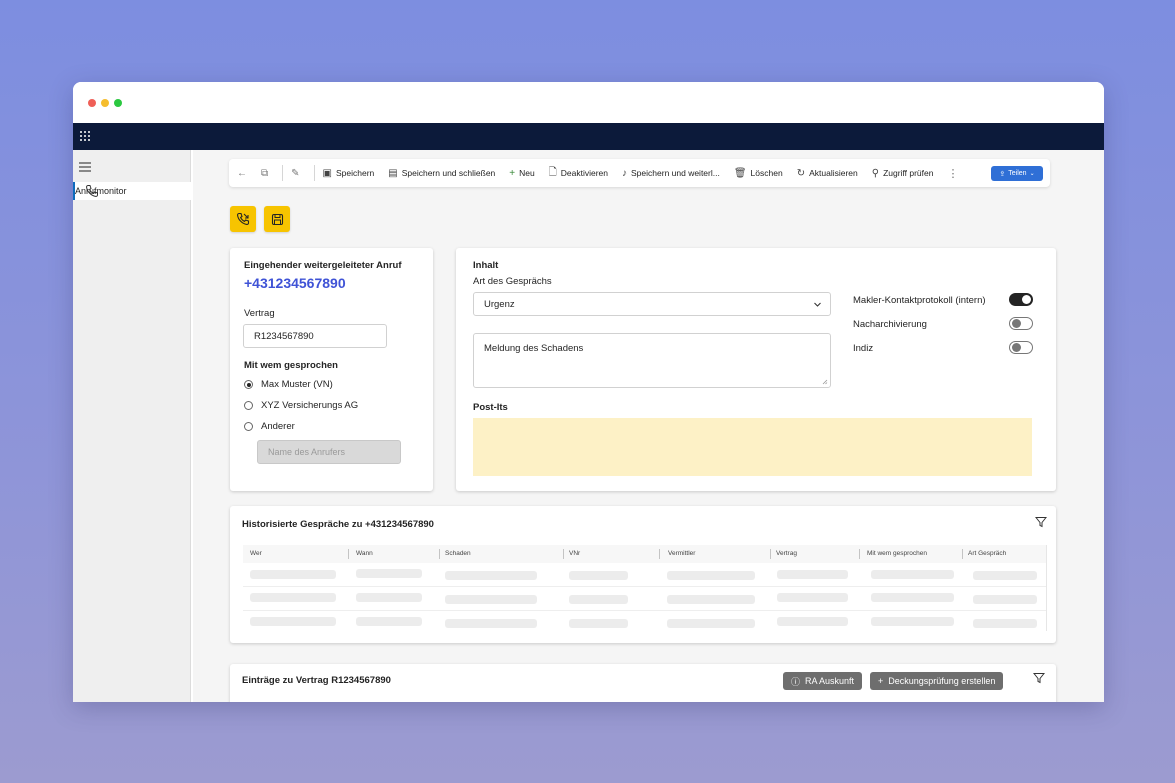 This screenshot has height=783, width=1175. What do you see at coordinates (264, 173) in the screenshot?
I see `popout-icon: ⧉` at bounding box center [264, 173].